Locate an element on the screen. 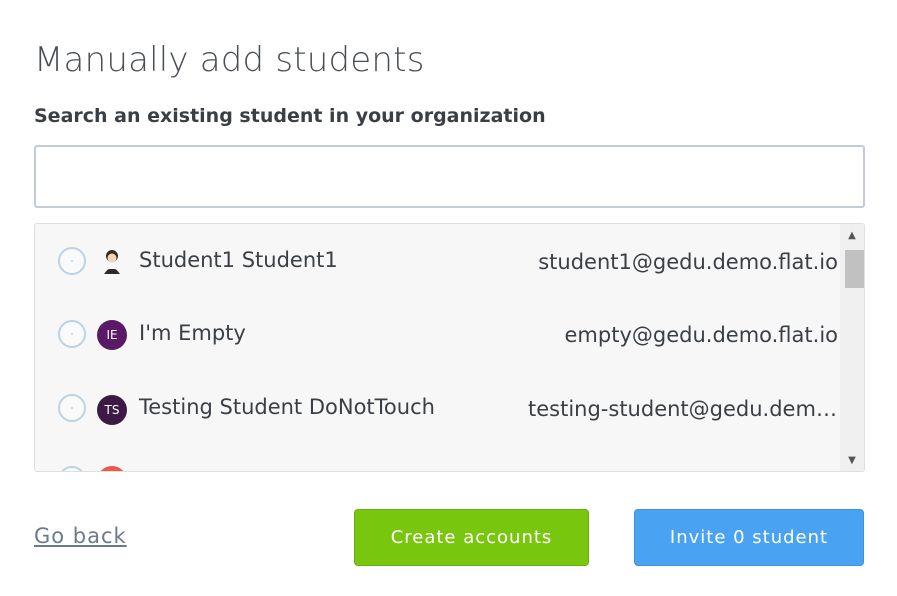 The width and height of the screenshot is (897, 596). scroll-up-arrow-icon: ▲ is located at coordinates (852, 235).